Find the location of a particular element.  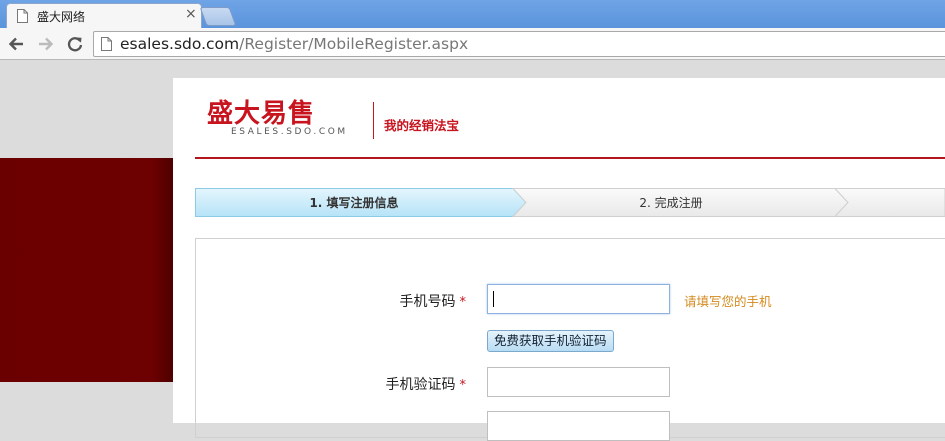

reload-icon is located at coordinates (75, 44).